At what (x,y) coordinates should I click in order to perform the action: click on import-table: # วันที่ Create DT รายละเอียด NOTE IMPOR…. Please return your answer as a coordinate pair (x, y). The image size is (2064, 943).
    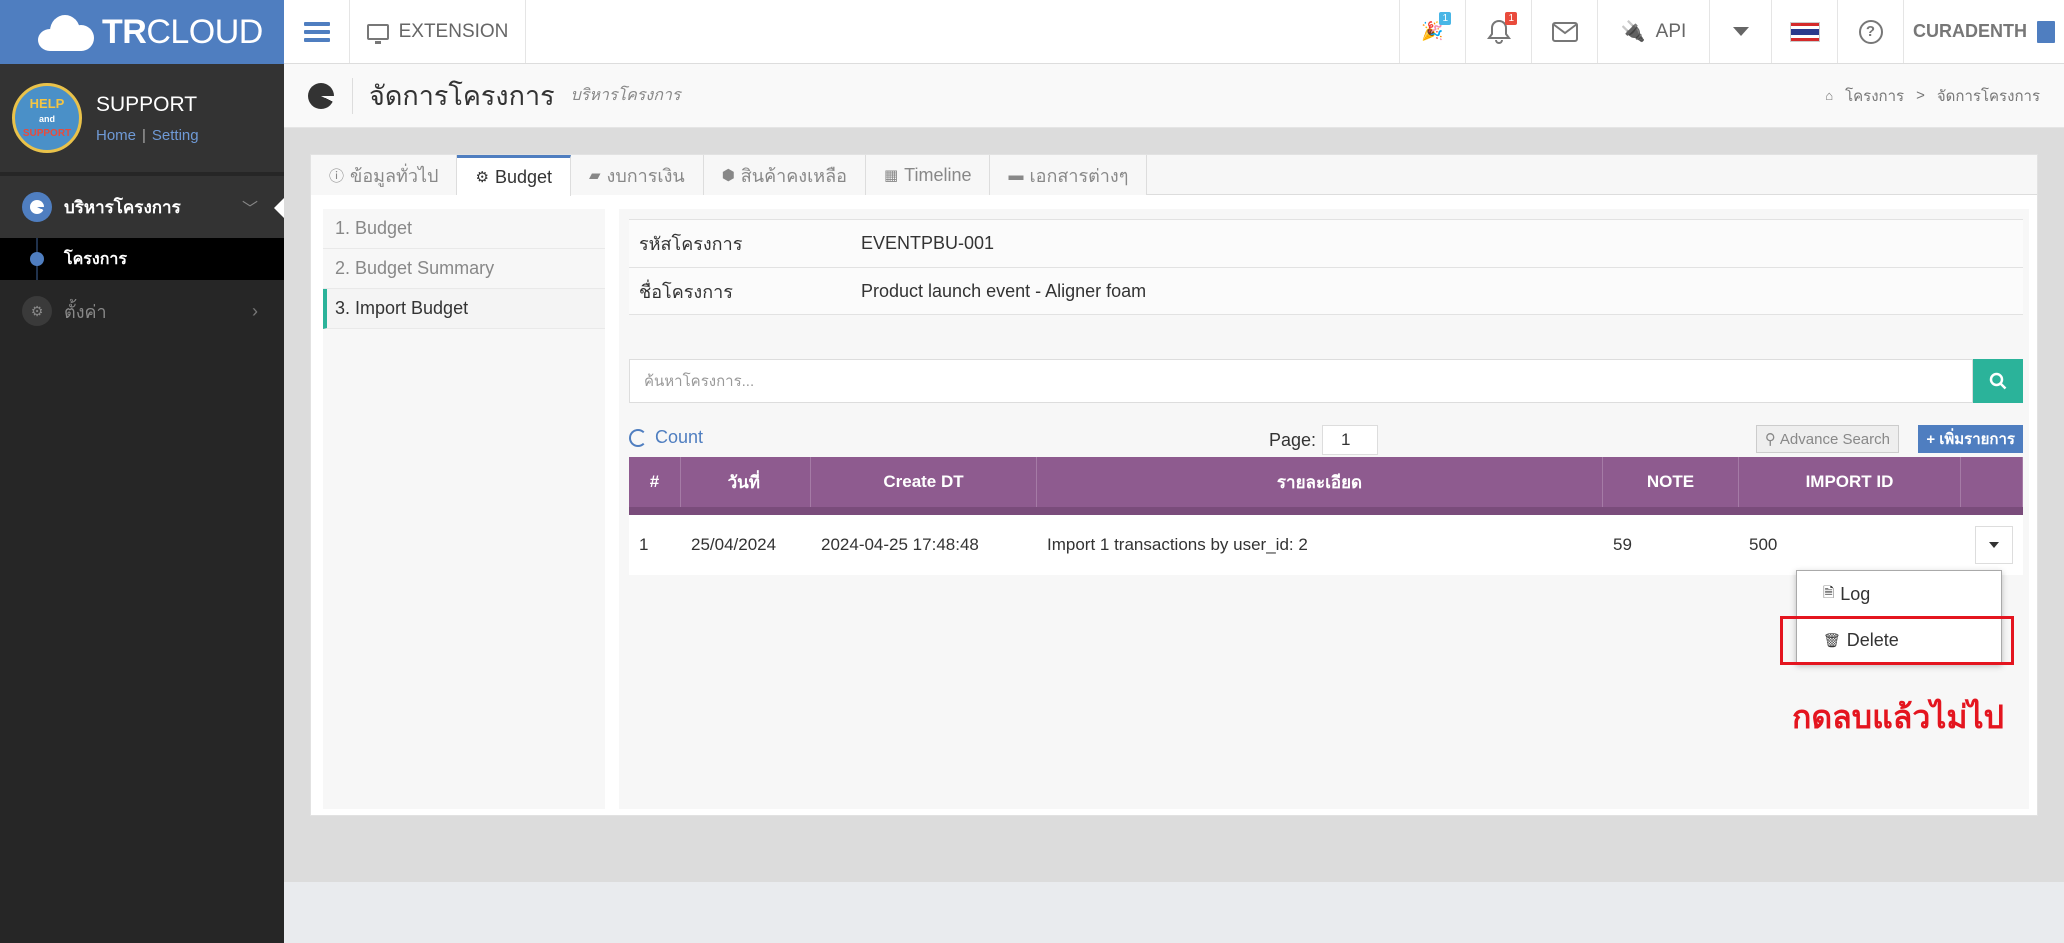
    Looking at the image, I should click on (1326, 516).